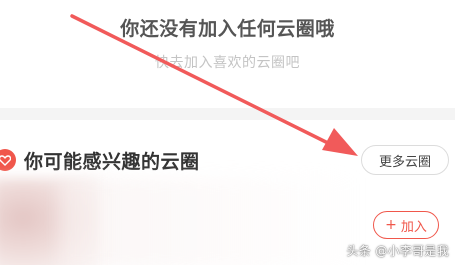  I want to click on join-button: + 加入, so click(406, 225).